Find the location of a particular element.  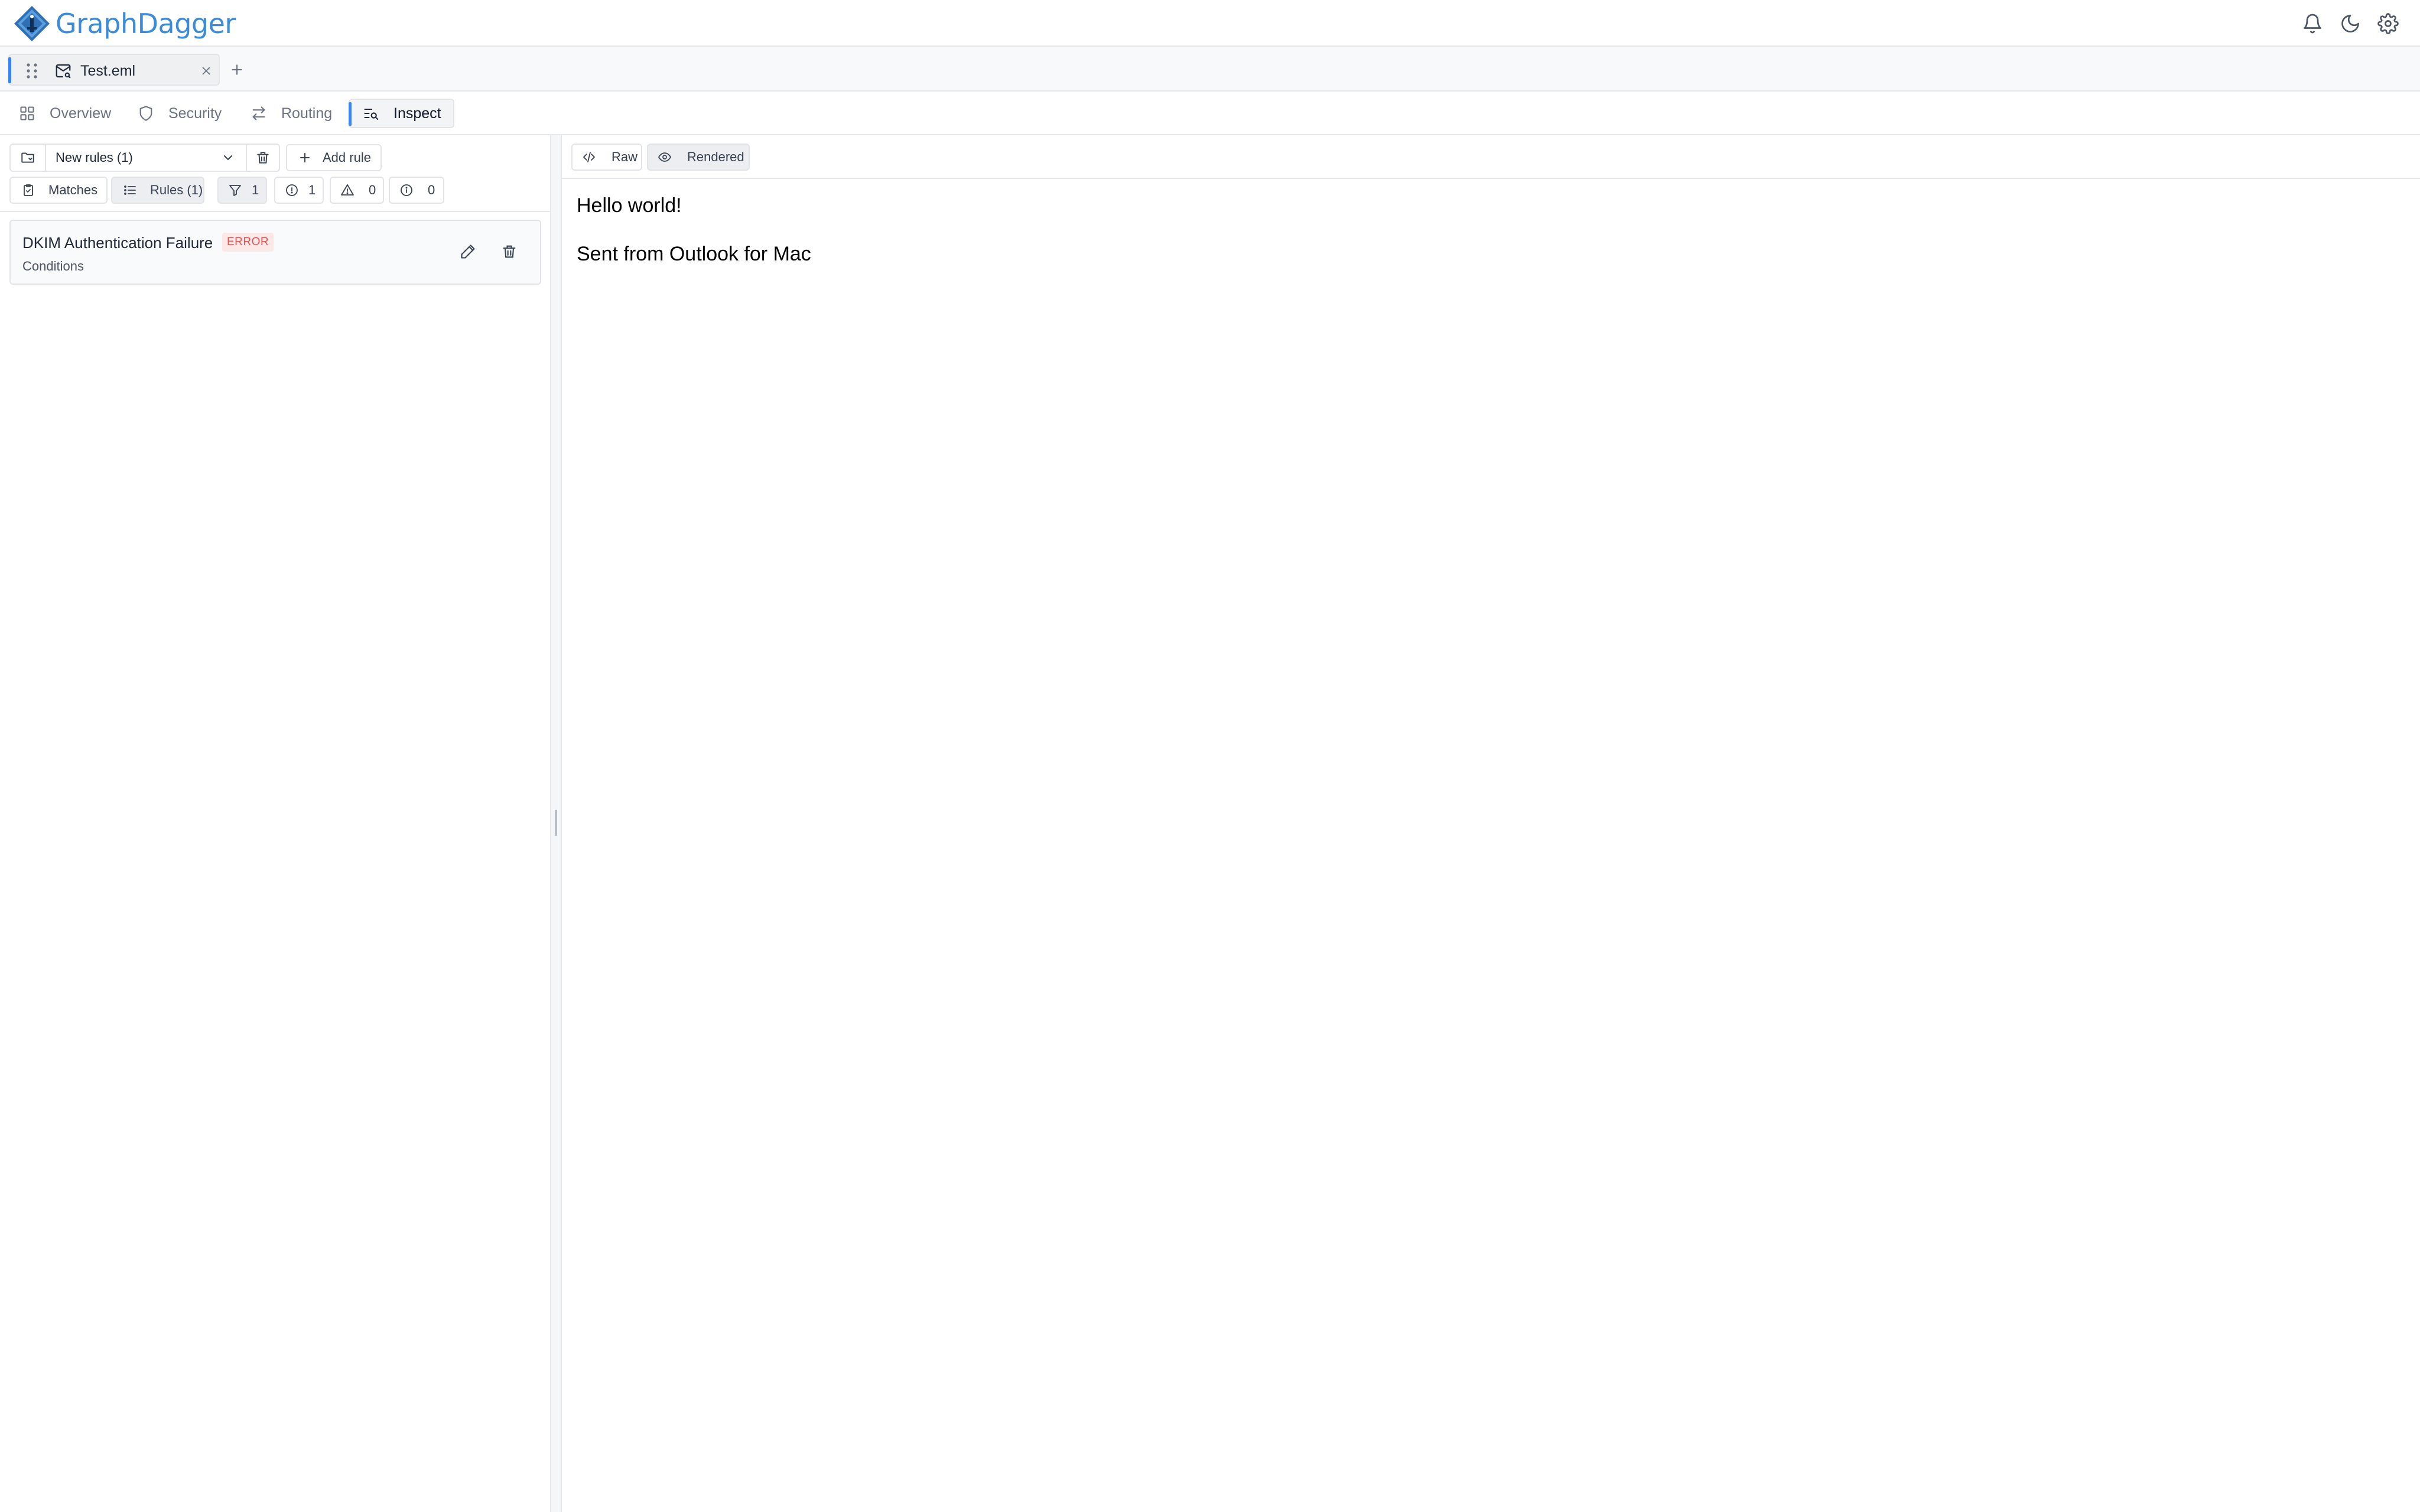

tab-overview: Overview is located at coordinates (65, 113).